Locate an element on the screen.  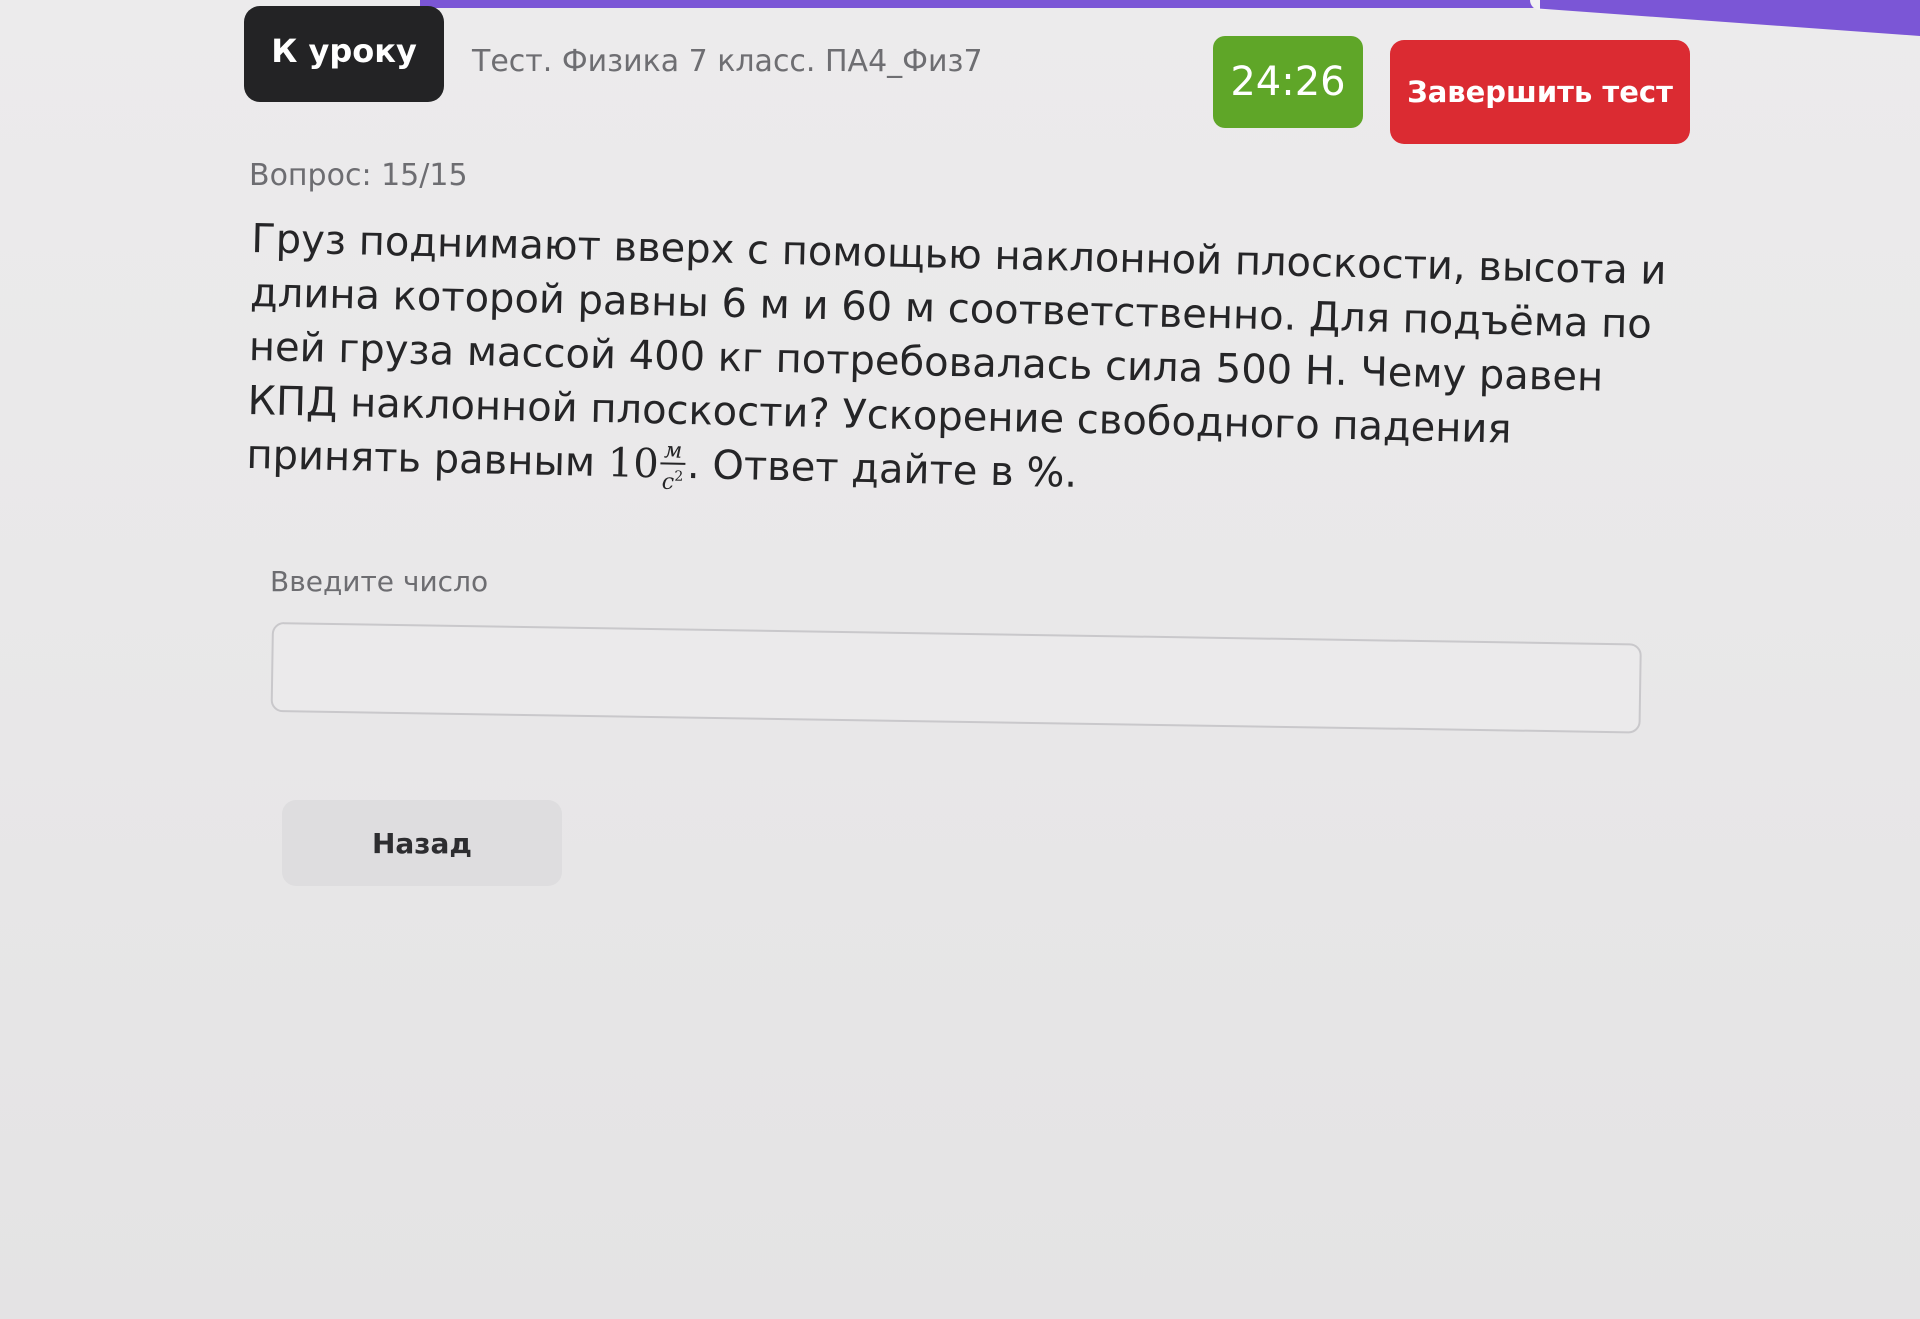
gravity-formula: 10 м с2 is located at coordinates (647, 466).